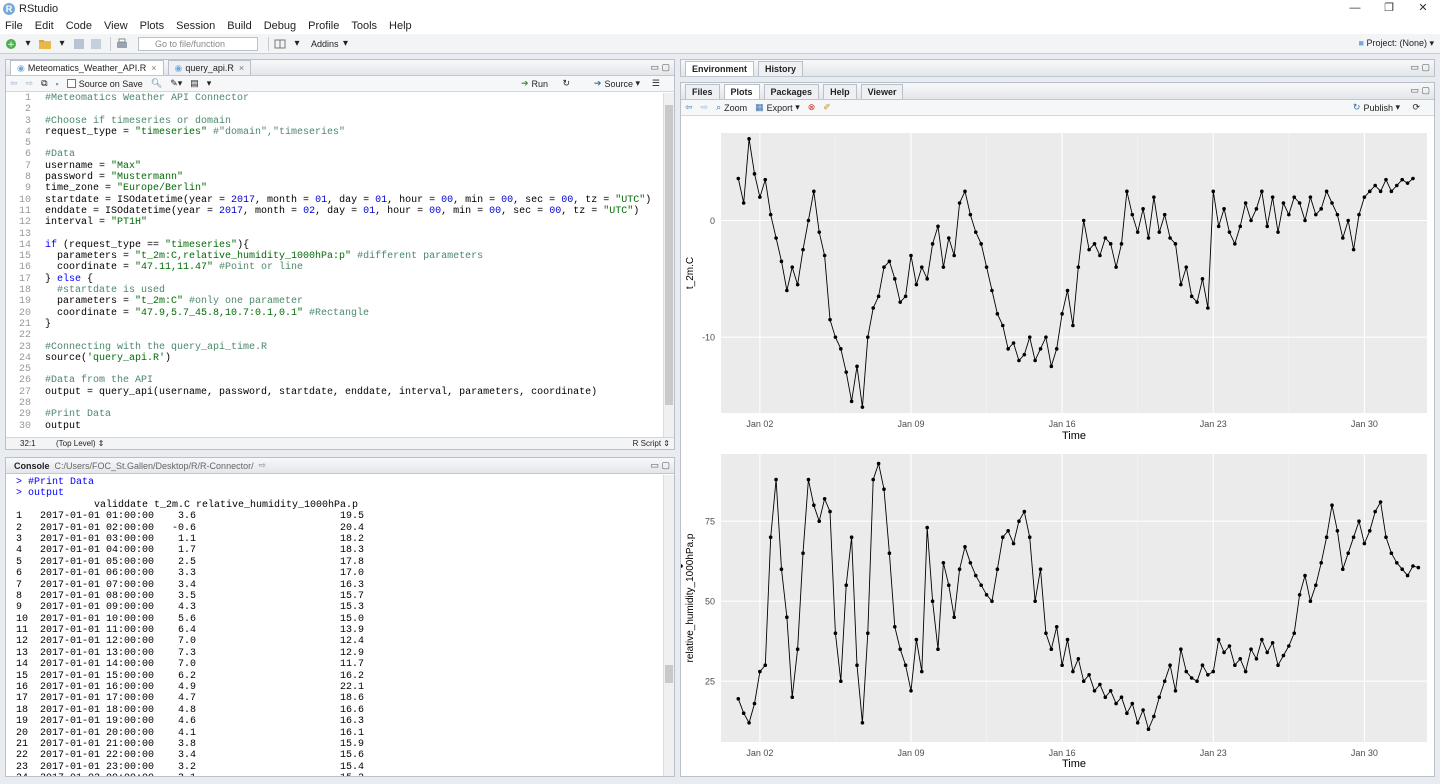  Describe the element at coordinates (87, 67) in the screenshot. I see `tab-meteomatics-weather-api: ◉ Meteomatics_Weather_API.R ×` at that location.